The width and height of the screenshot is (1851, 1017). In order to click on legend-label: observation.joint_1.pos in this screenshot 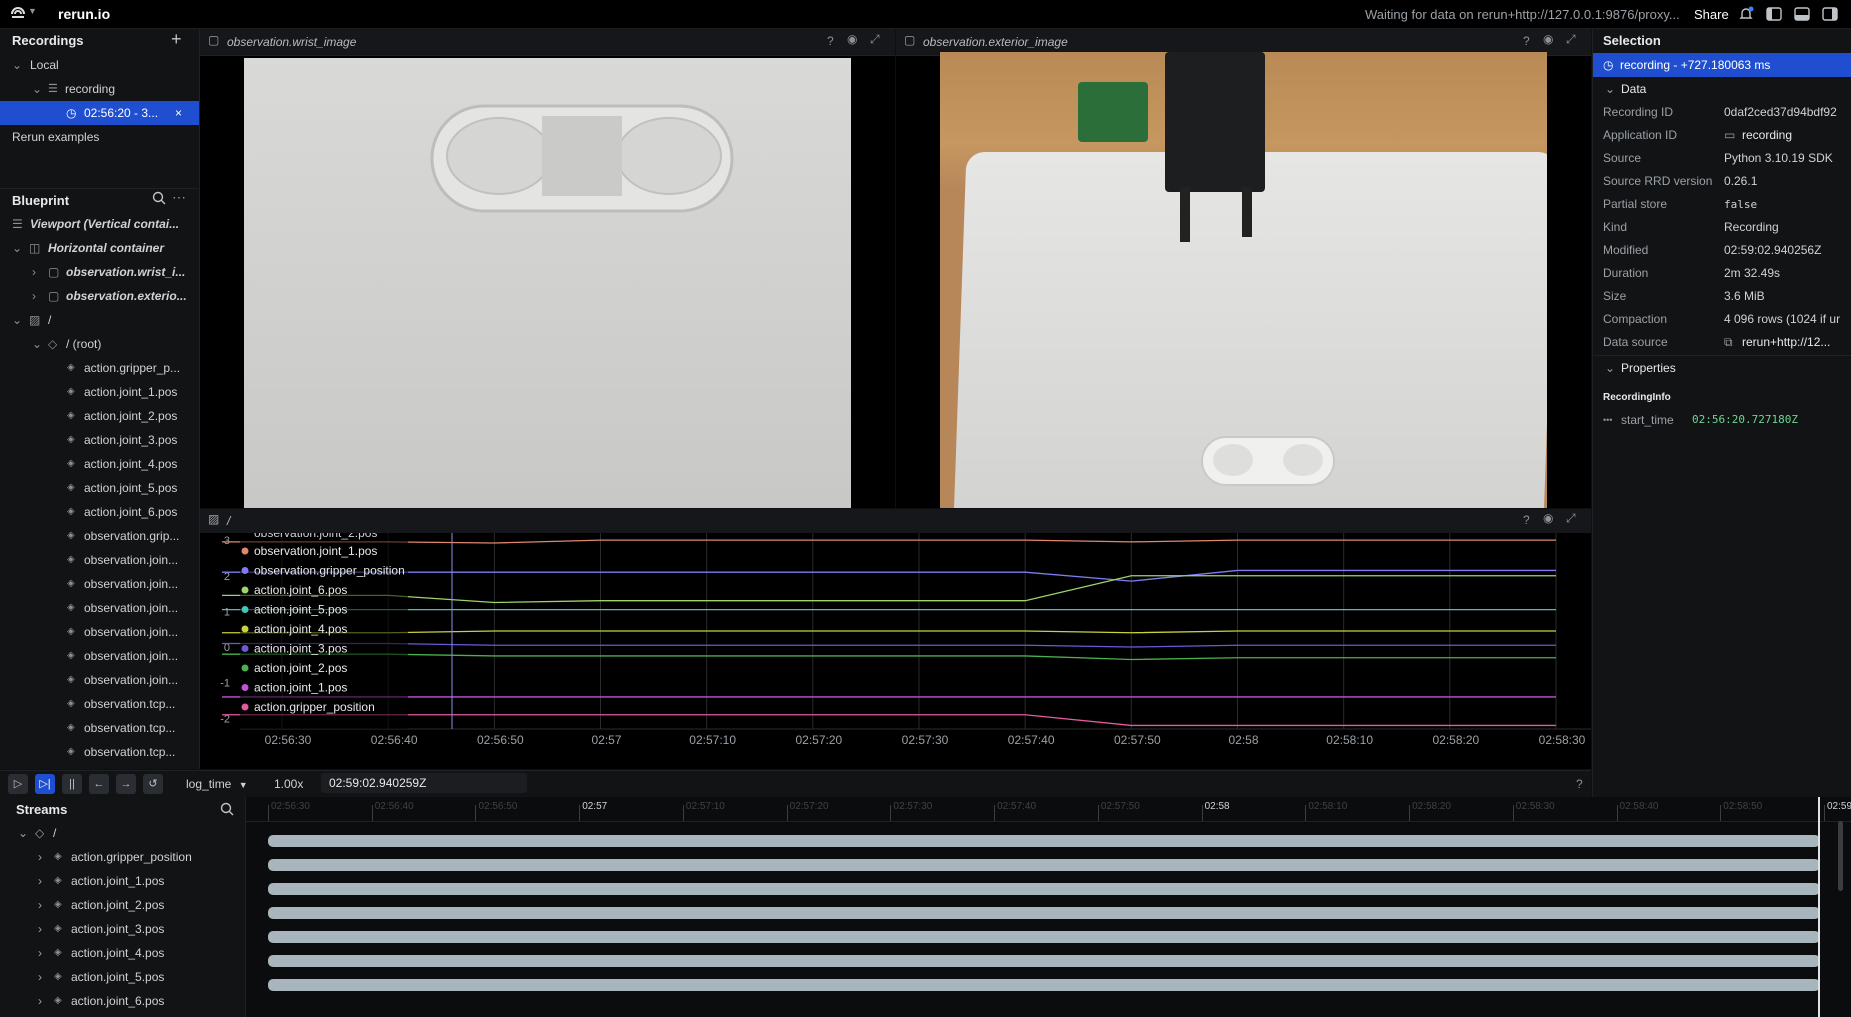, I will do `click(315, 551)`.